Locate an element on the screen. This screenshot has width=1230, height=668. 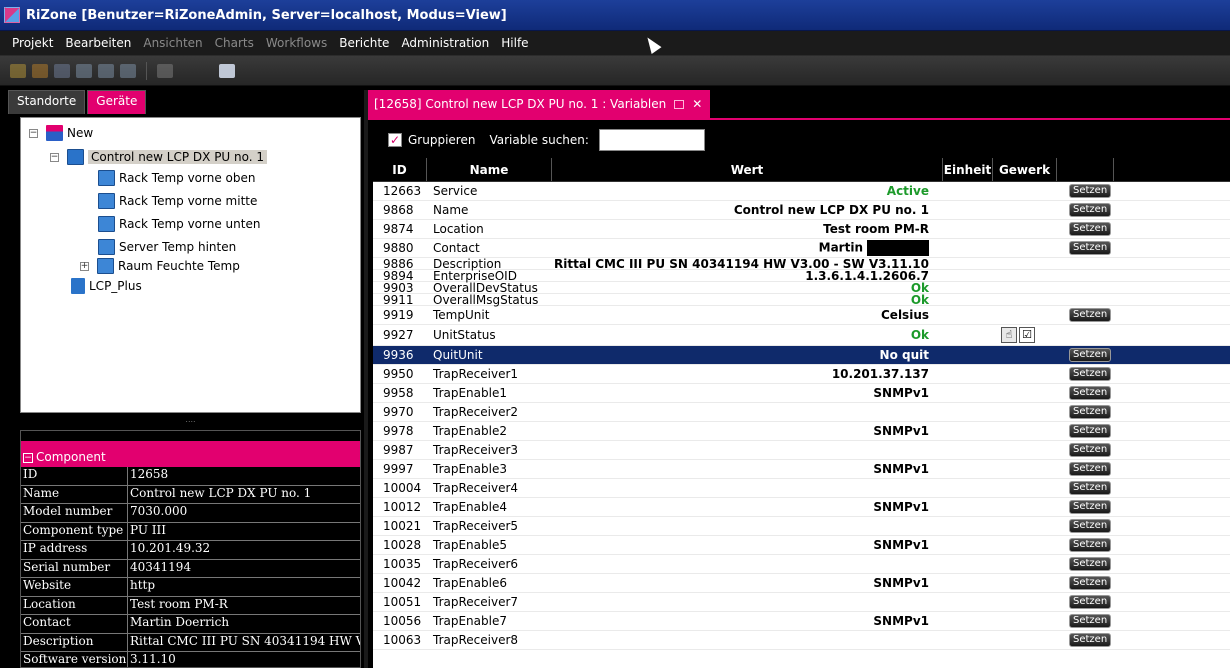
tree-node-sensor: Rack Temp vorne mitte is located at coordinates (177, 201).